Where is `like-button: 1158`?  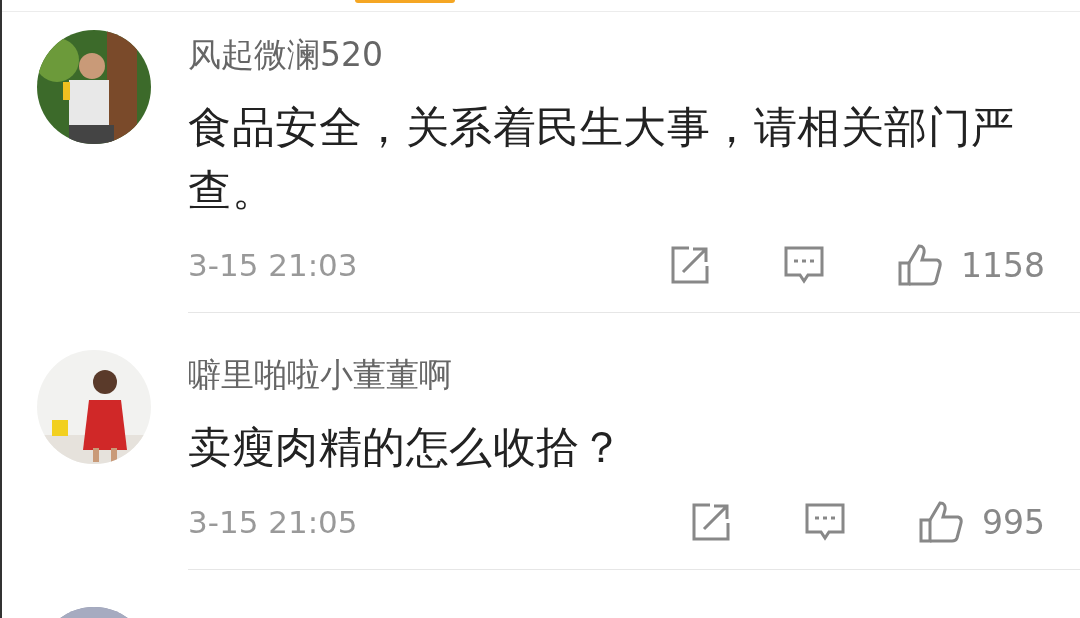
like-button: 1158 is located at coordinates (971, 265).